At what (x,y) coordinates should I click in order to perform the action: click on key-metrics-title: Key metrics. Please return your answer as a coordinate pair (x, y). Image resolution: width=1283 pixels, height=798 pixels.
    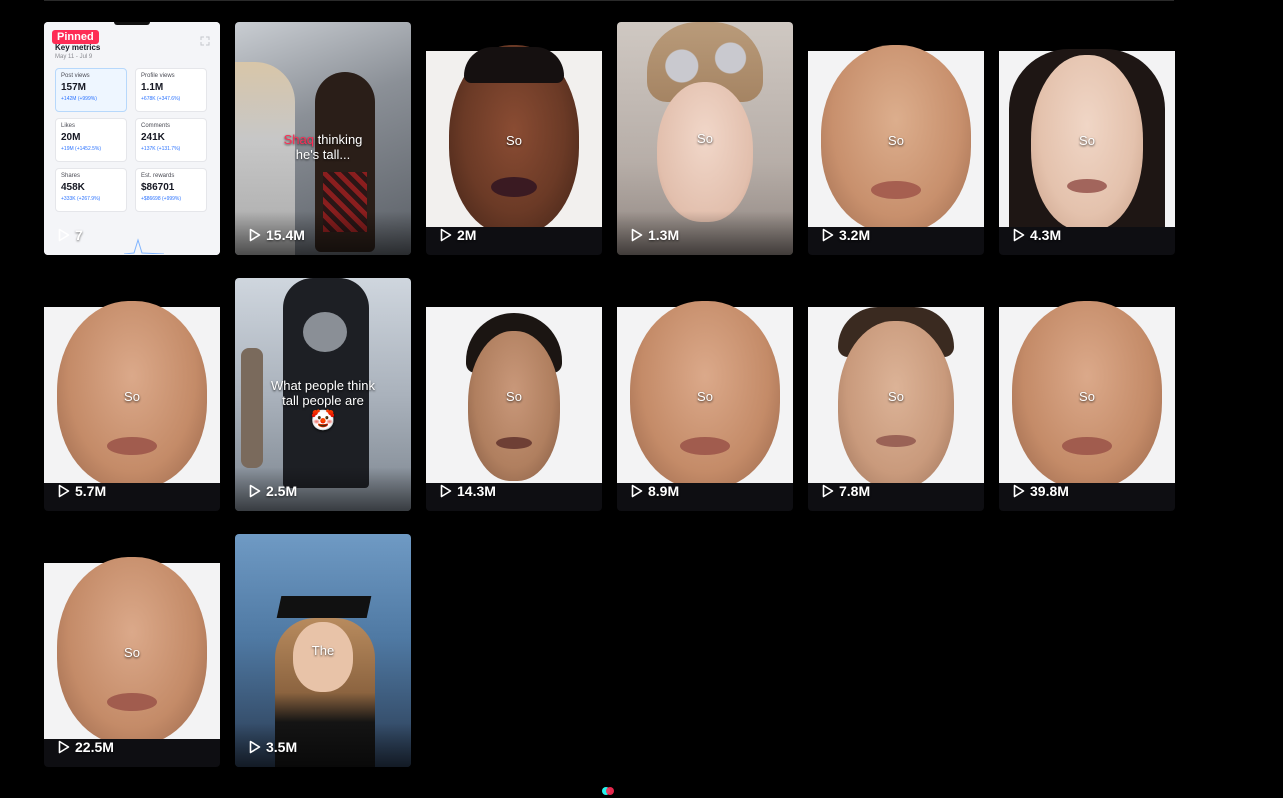
    Looking at the image, I should click on (78, 47).